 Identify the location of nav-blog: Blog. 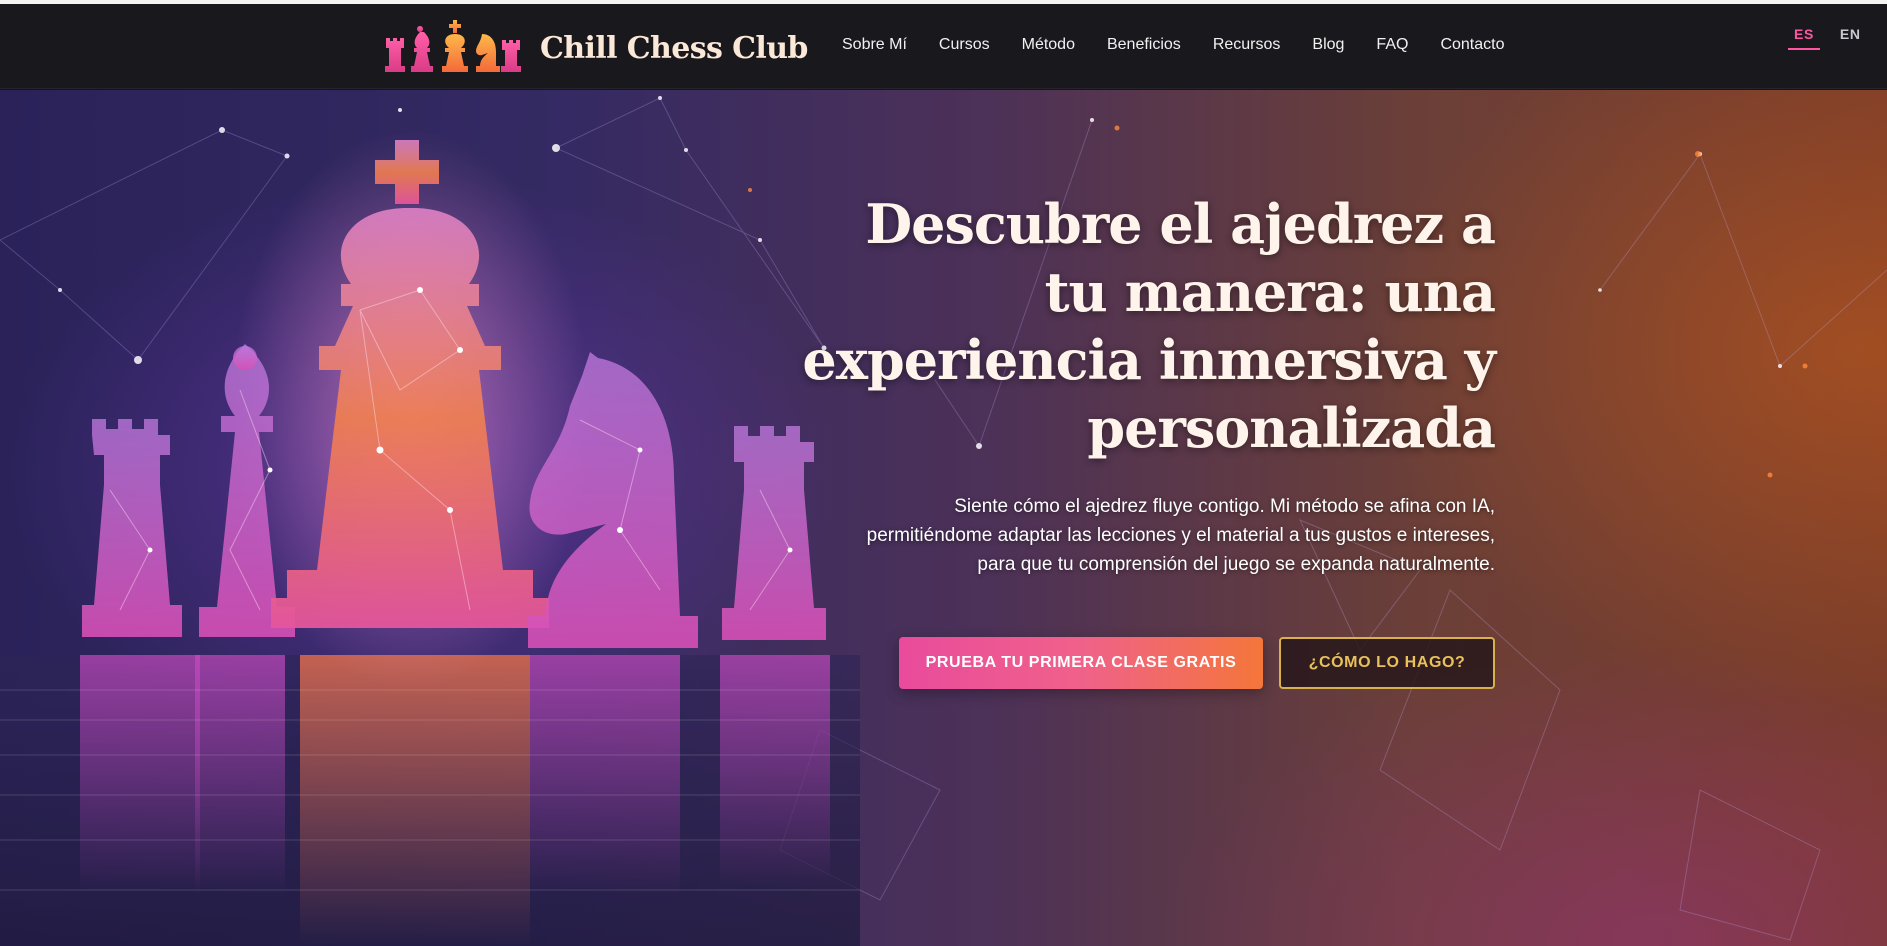
(1328, 45).